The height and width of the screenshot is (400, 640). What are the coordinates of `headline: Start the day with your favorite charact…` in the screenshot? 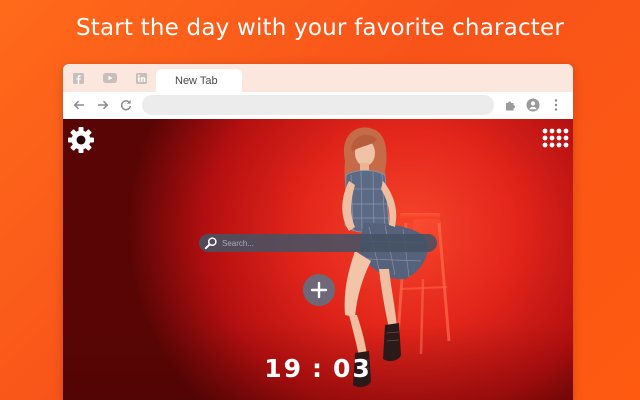 It's located at (320, 28).